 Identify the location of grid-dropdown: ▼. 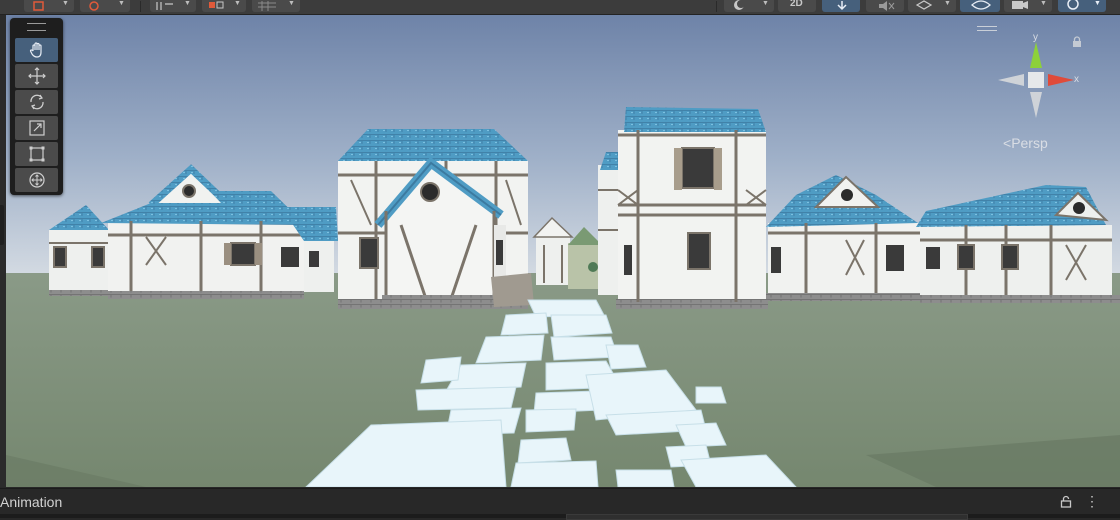
(276, 6).